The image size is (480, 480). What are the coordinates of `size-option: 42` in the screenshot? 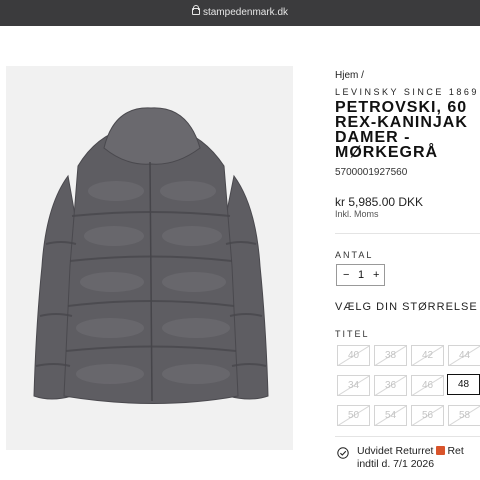 It's located at (427, 355).